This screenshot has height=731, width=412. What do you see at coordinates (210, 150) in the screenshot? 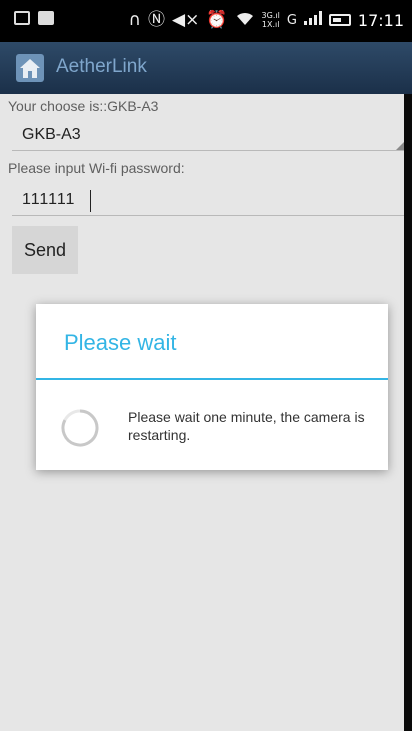
I see `spinner-underline` at bounding box center [210, 150].